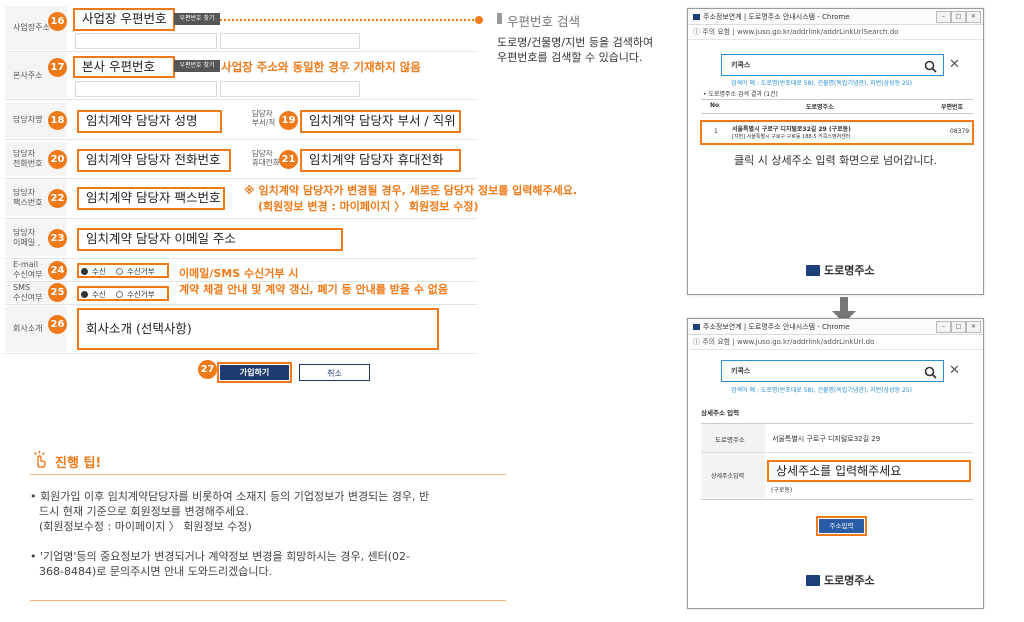 This screenshot has width=1024, height=622. I want to click on step-badge-22: 22, so click(57, 198).